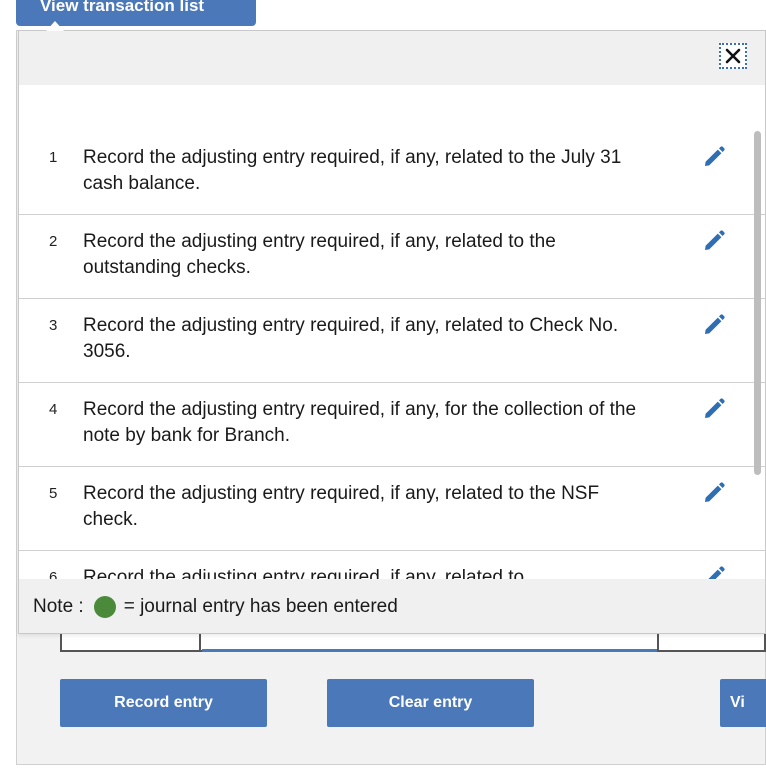 This screenshot has width=766, height=768. I want to click on close-button, so click(733, 56).